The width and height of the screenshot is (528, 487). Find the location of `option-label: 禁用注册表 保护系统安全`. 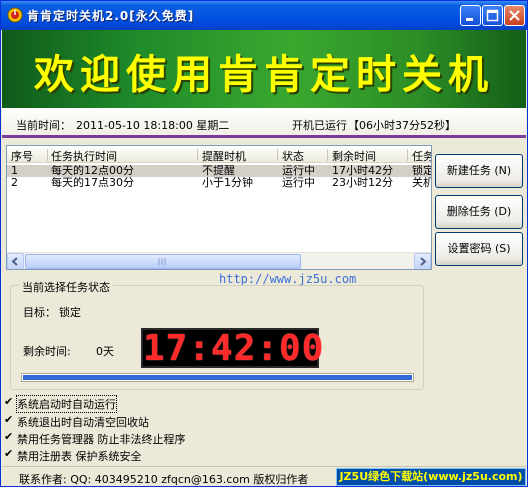

option-label: 禁用注册表 保护系统安全 is located at coordinates (79, 456).